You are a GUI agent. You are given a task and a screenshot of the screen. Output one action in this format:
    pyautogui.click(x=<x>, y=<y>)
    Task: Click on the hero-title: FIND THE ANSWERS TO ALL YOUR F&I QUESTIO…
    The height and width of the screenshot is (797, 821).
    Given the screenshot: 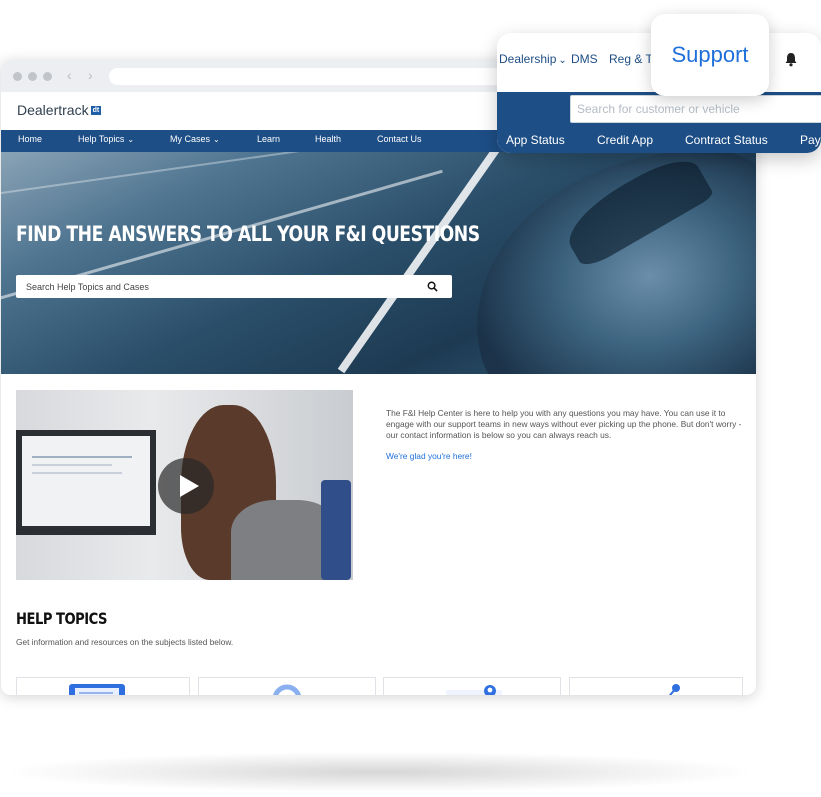 What is the action you would take?
    pyautogui.click(x=248, y=234)
    